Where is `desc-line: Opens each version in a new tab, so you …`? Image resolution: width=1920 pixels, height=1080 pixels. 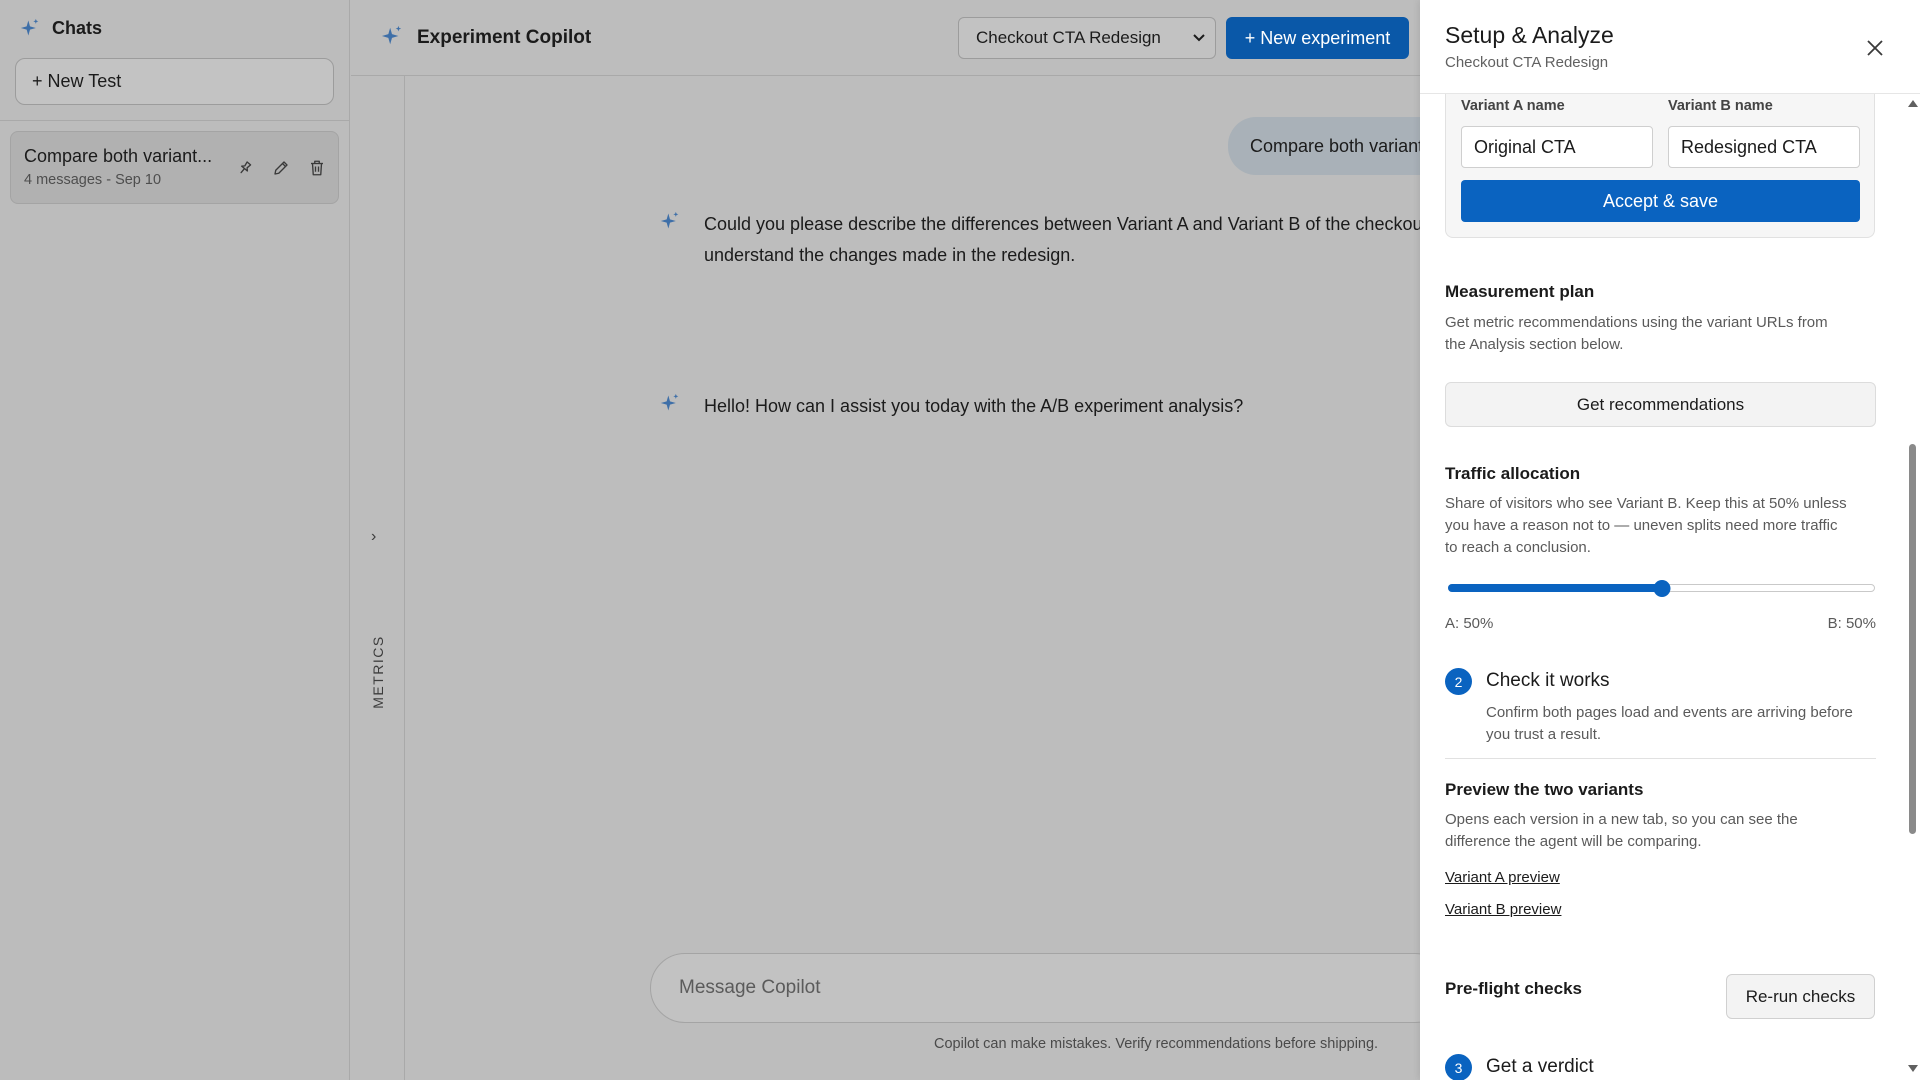
desc-line: Opens each version in a new tab, so you … is located at coordinates (1621, 819).